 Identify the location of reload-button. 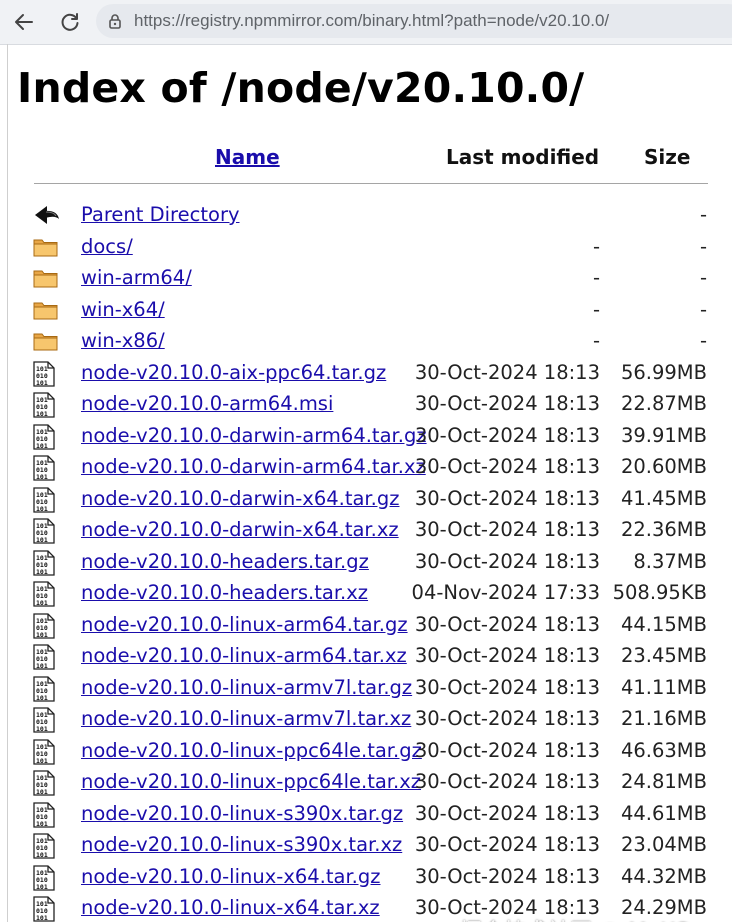
(70, 22).